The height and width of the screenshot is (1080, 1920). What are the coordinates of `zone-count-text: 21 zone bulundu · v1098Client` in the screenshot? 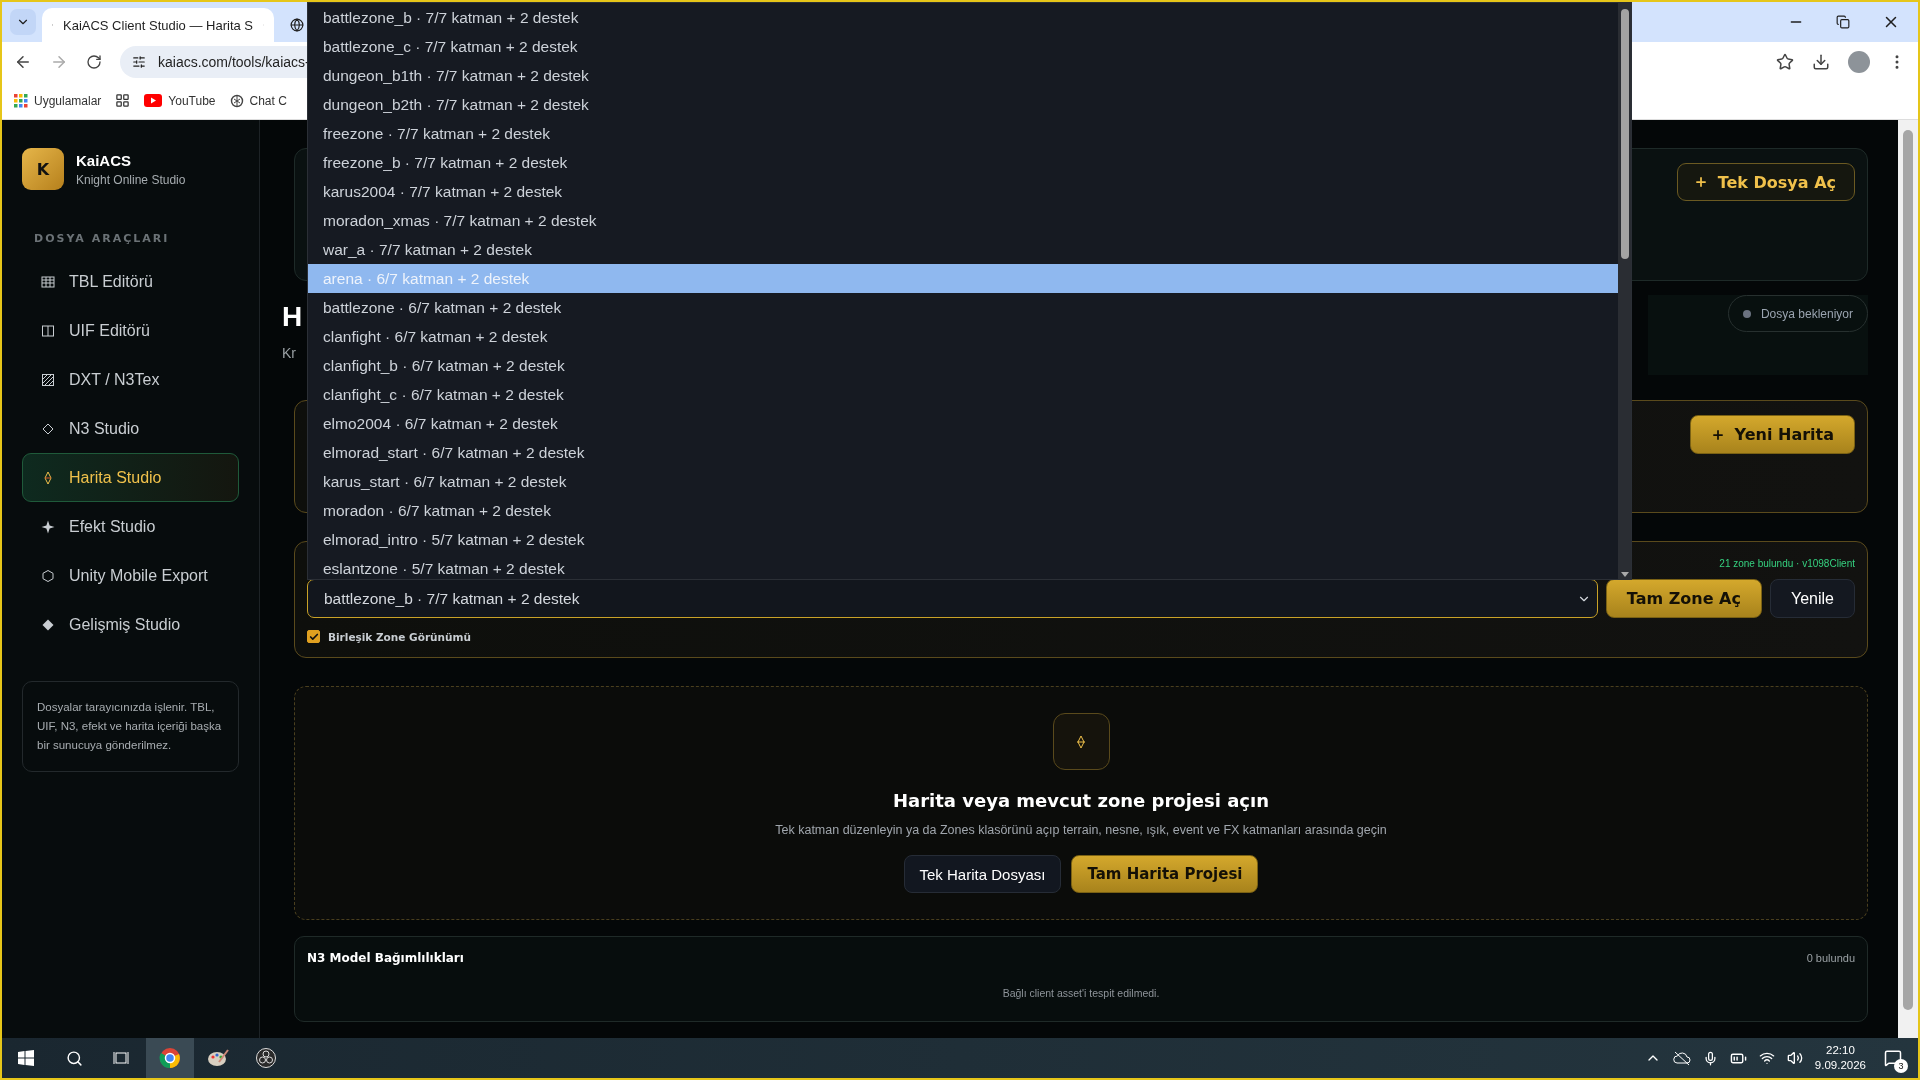 It's located at (1787, 563).